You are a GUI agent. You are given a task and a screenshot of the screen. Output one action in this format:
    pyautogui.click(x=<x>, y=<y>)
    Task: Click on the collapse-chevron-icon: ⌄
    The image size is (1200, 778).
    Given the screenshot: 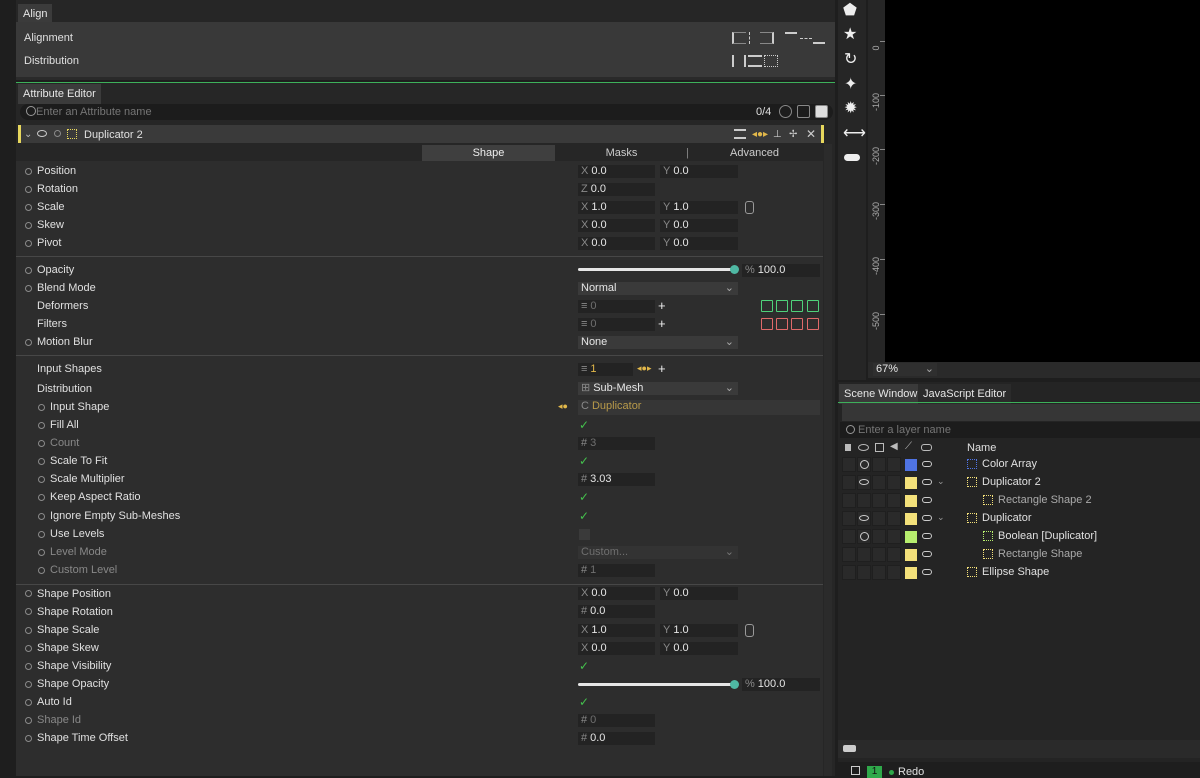 What is the action you would take?
    pyautogui.click(x=28, y=134)
    